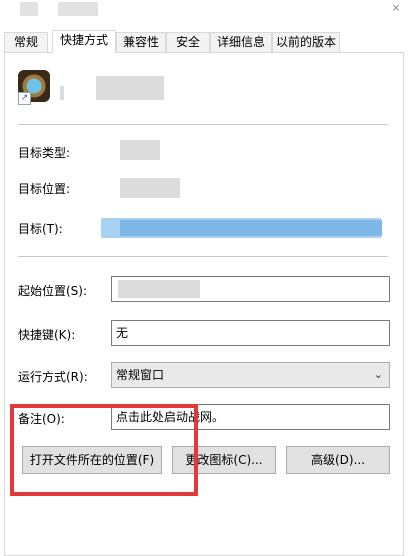 This screenshot has height=556, width=408. What do you see at coordinates (140, 375) in the screenshot?
I see `run-select-value: 常规窗口` at bounding box center [140, 375].